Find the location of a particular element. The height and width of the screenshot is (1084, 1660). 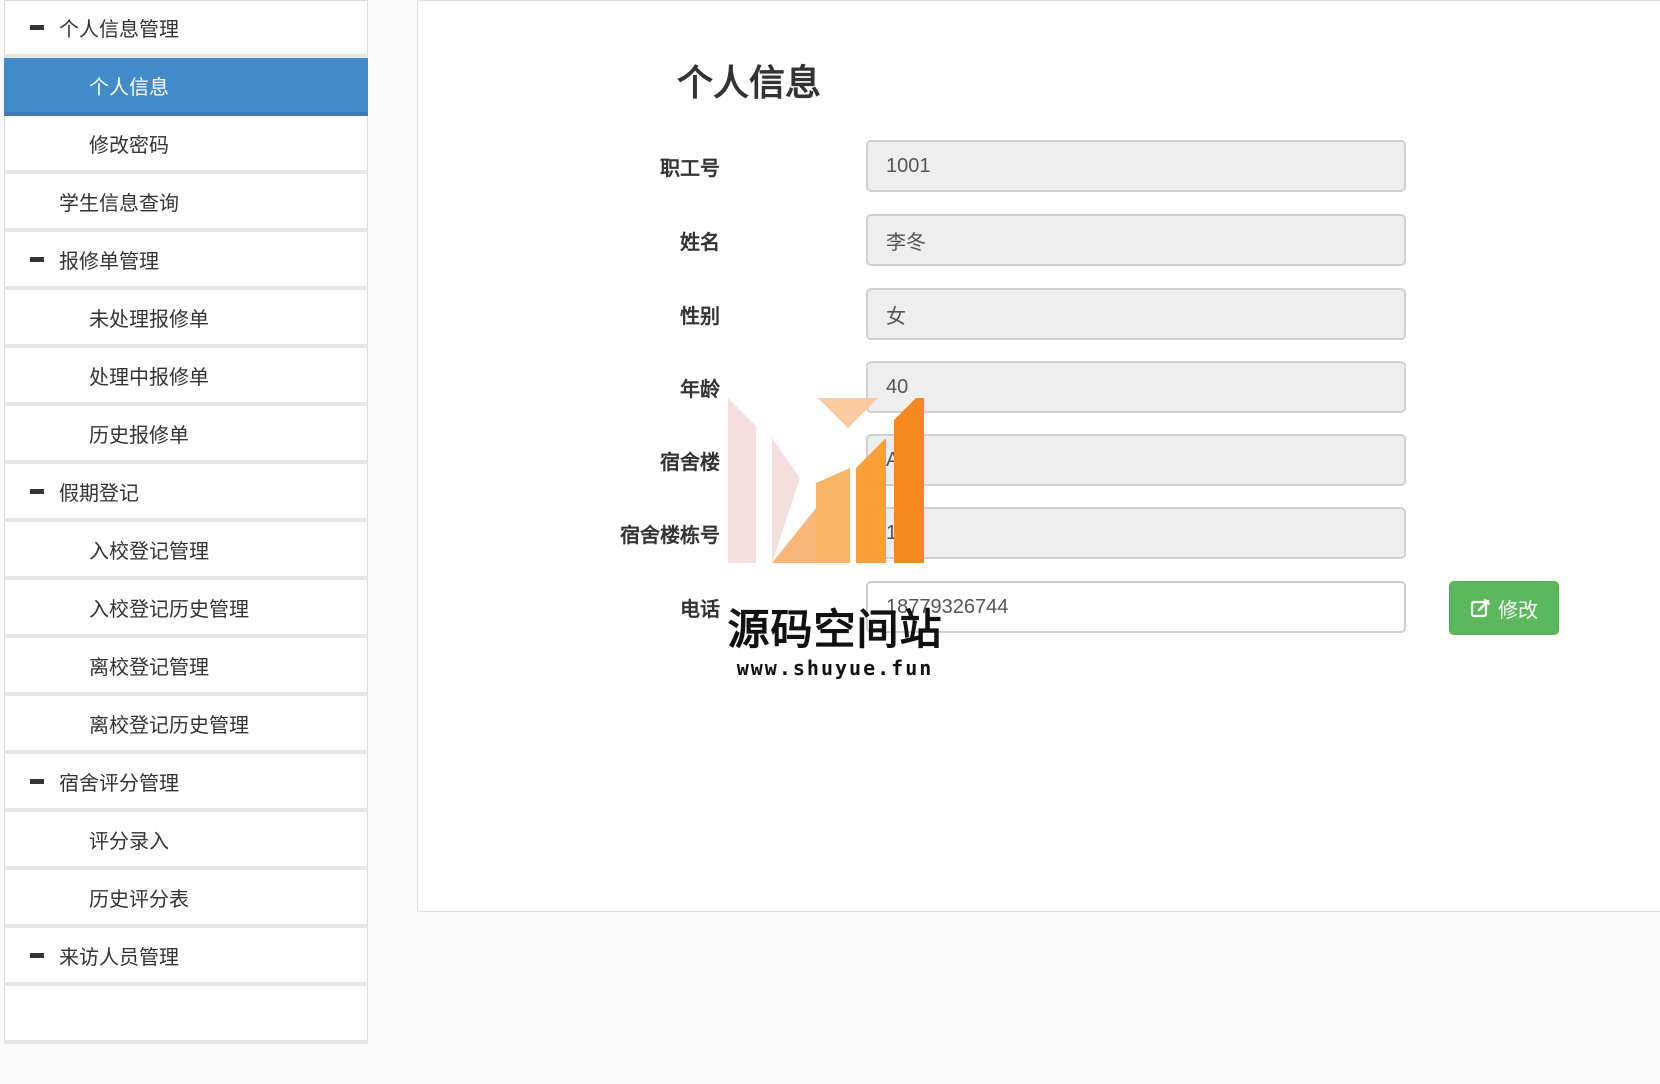

dorm-building-field is located at coordinates (1136, 460).